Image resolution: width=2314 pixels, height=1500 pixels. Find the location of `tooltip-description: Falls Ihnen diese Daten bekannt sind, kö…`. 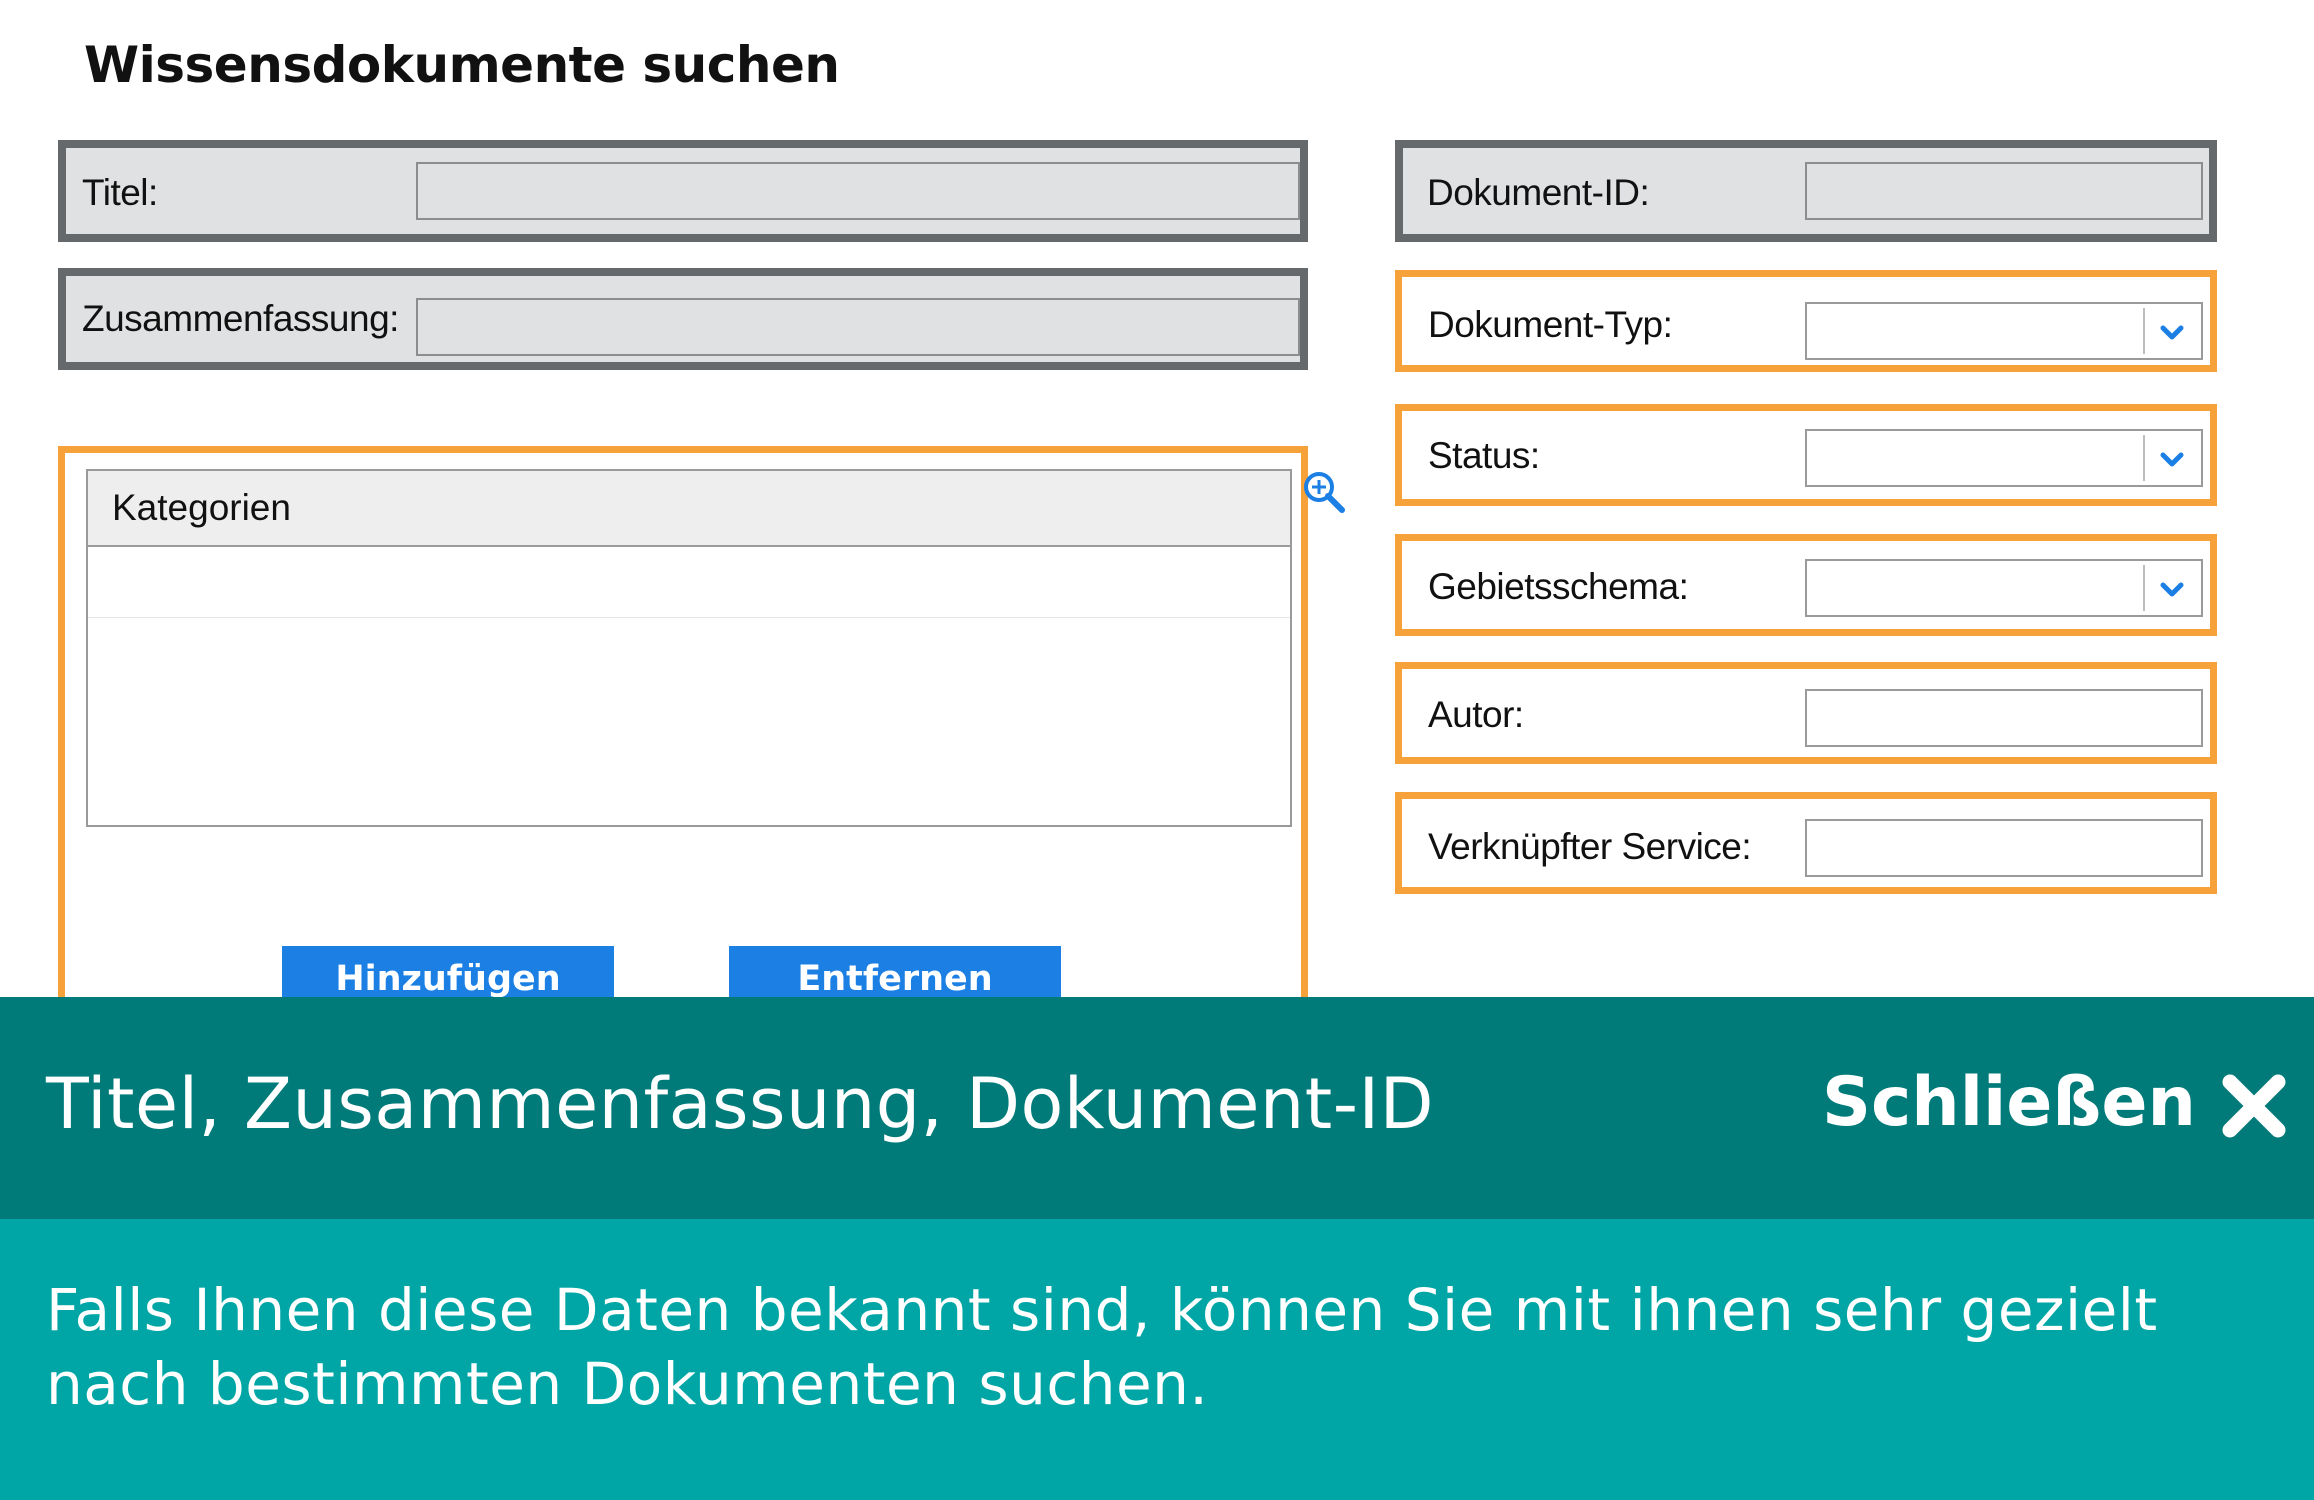

tooltip-description: Falls Ihnen diese Daten bekannt sind, kö… is located at coordinates (1102, 1347).